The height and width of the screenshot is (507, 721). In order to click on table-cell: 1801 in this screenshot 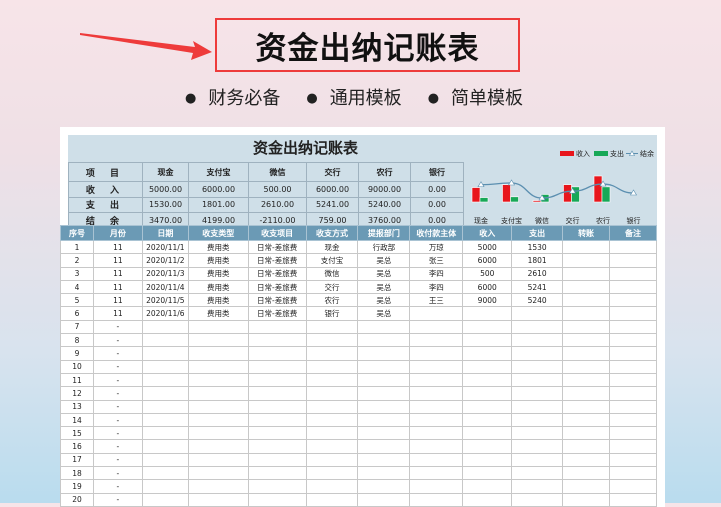, I will do `click(537, 260)`.